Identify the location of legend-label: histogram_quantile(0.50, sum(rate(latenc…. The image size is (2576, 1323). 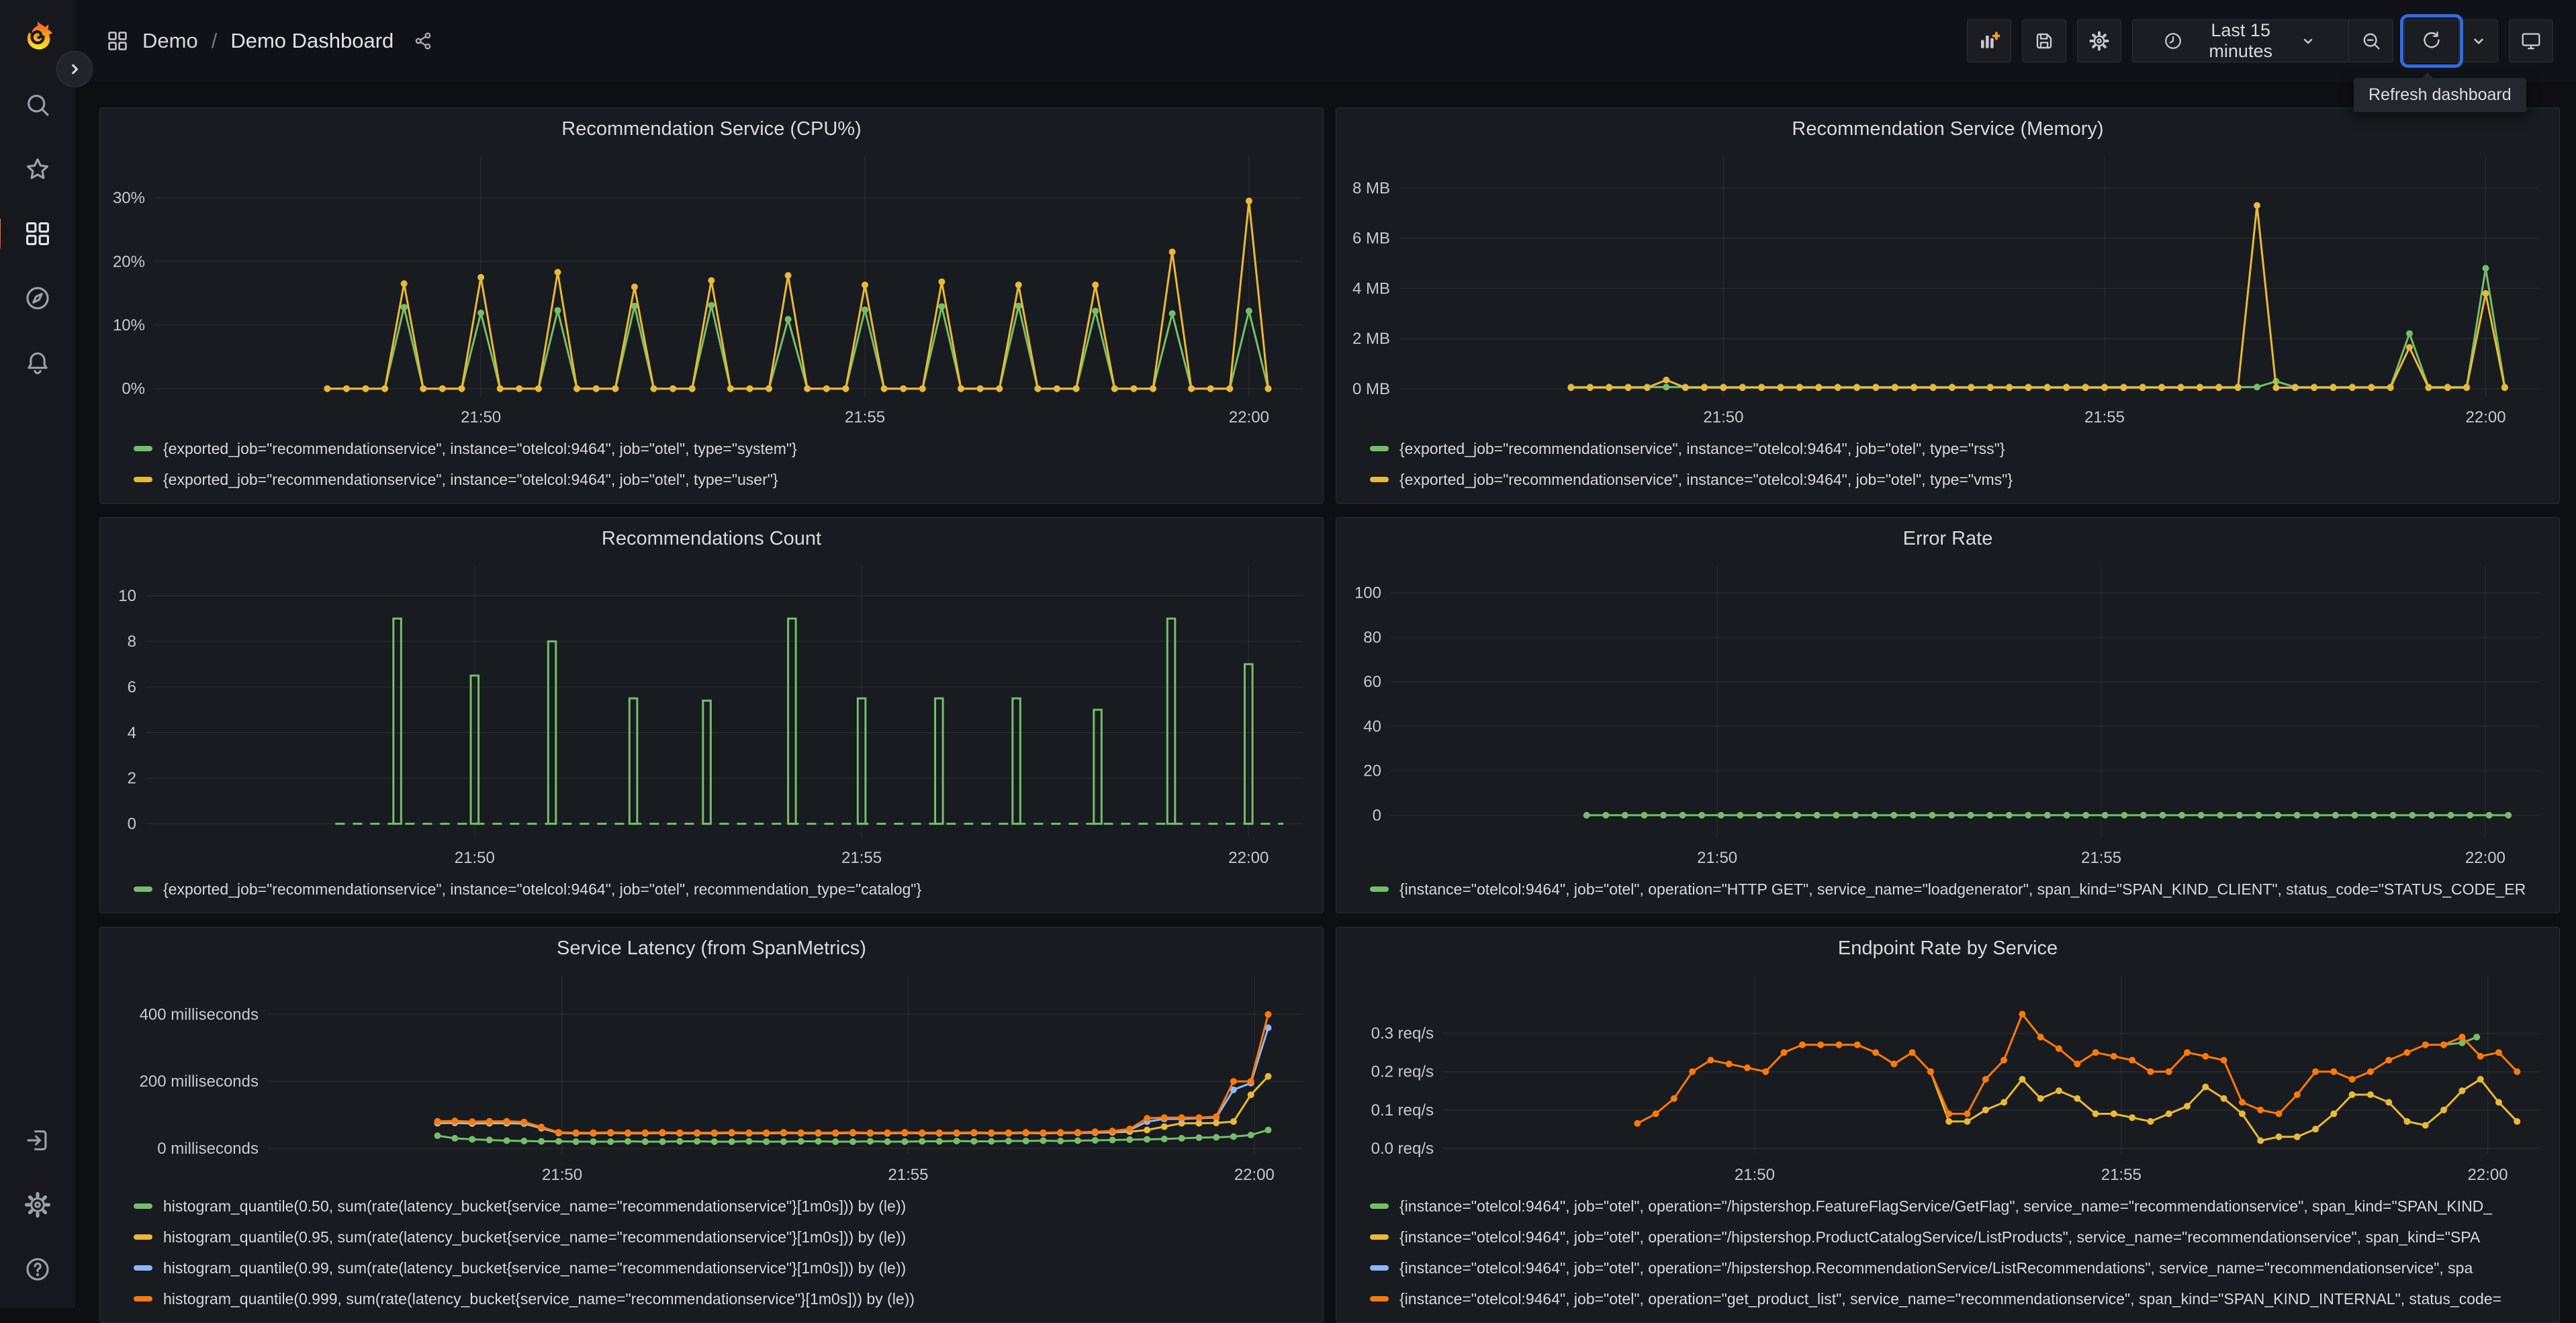
(534, 1206).